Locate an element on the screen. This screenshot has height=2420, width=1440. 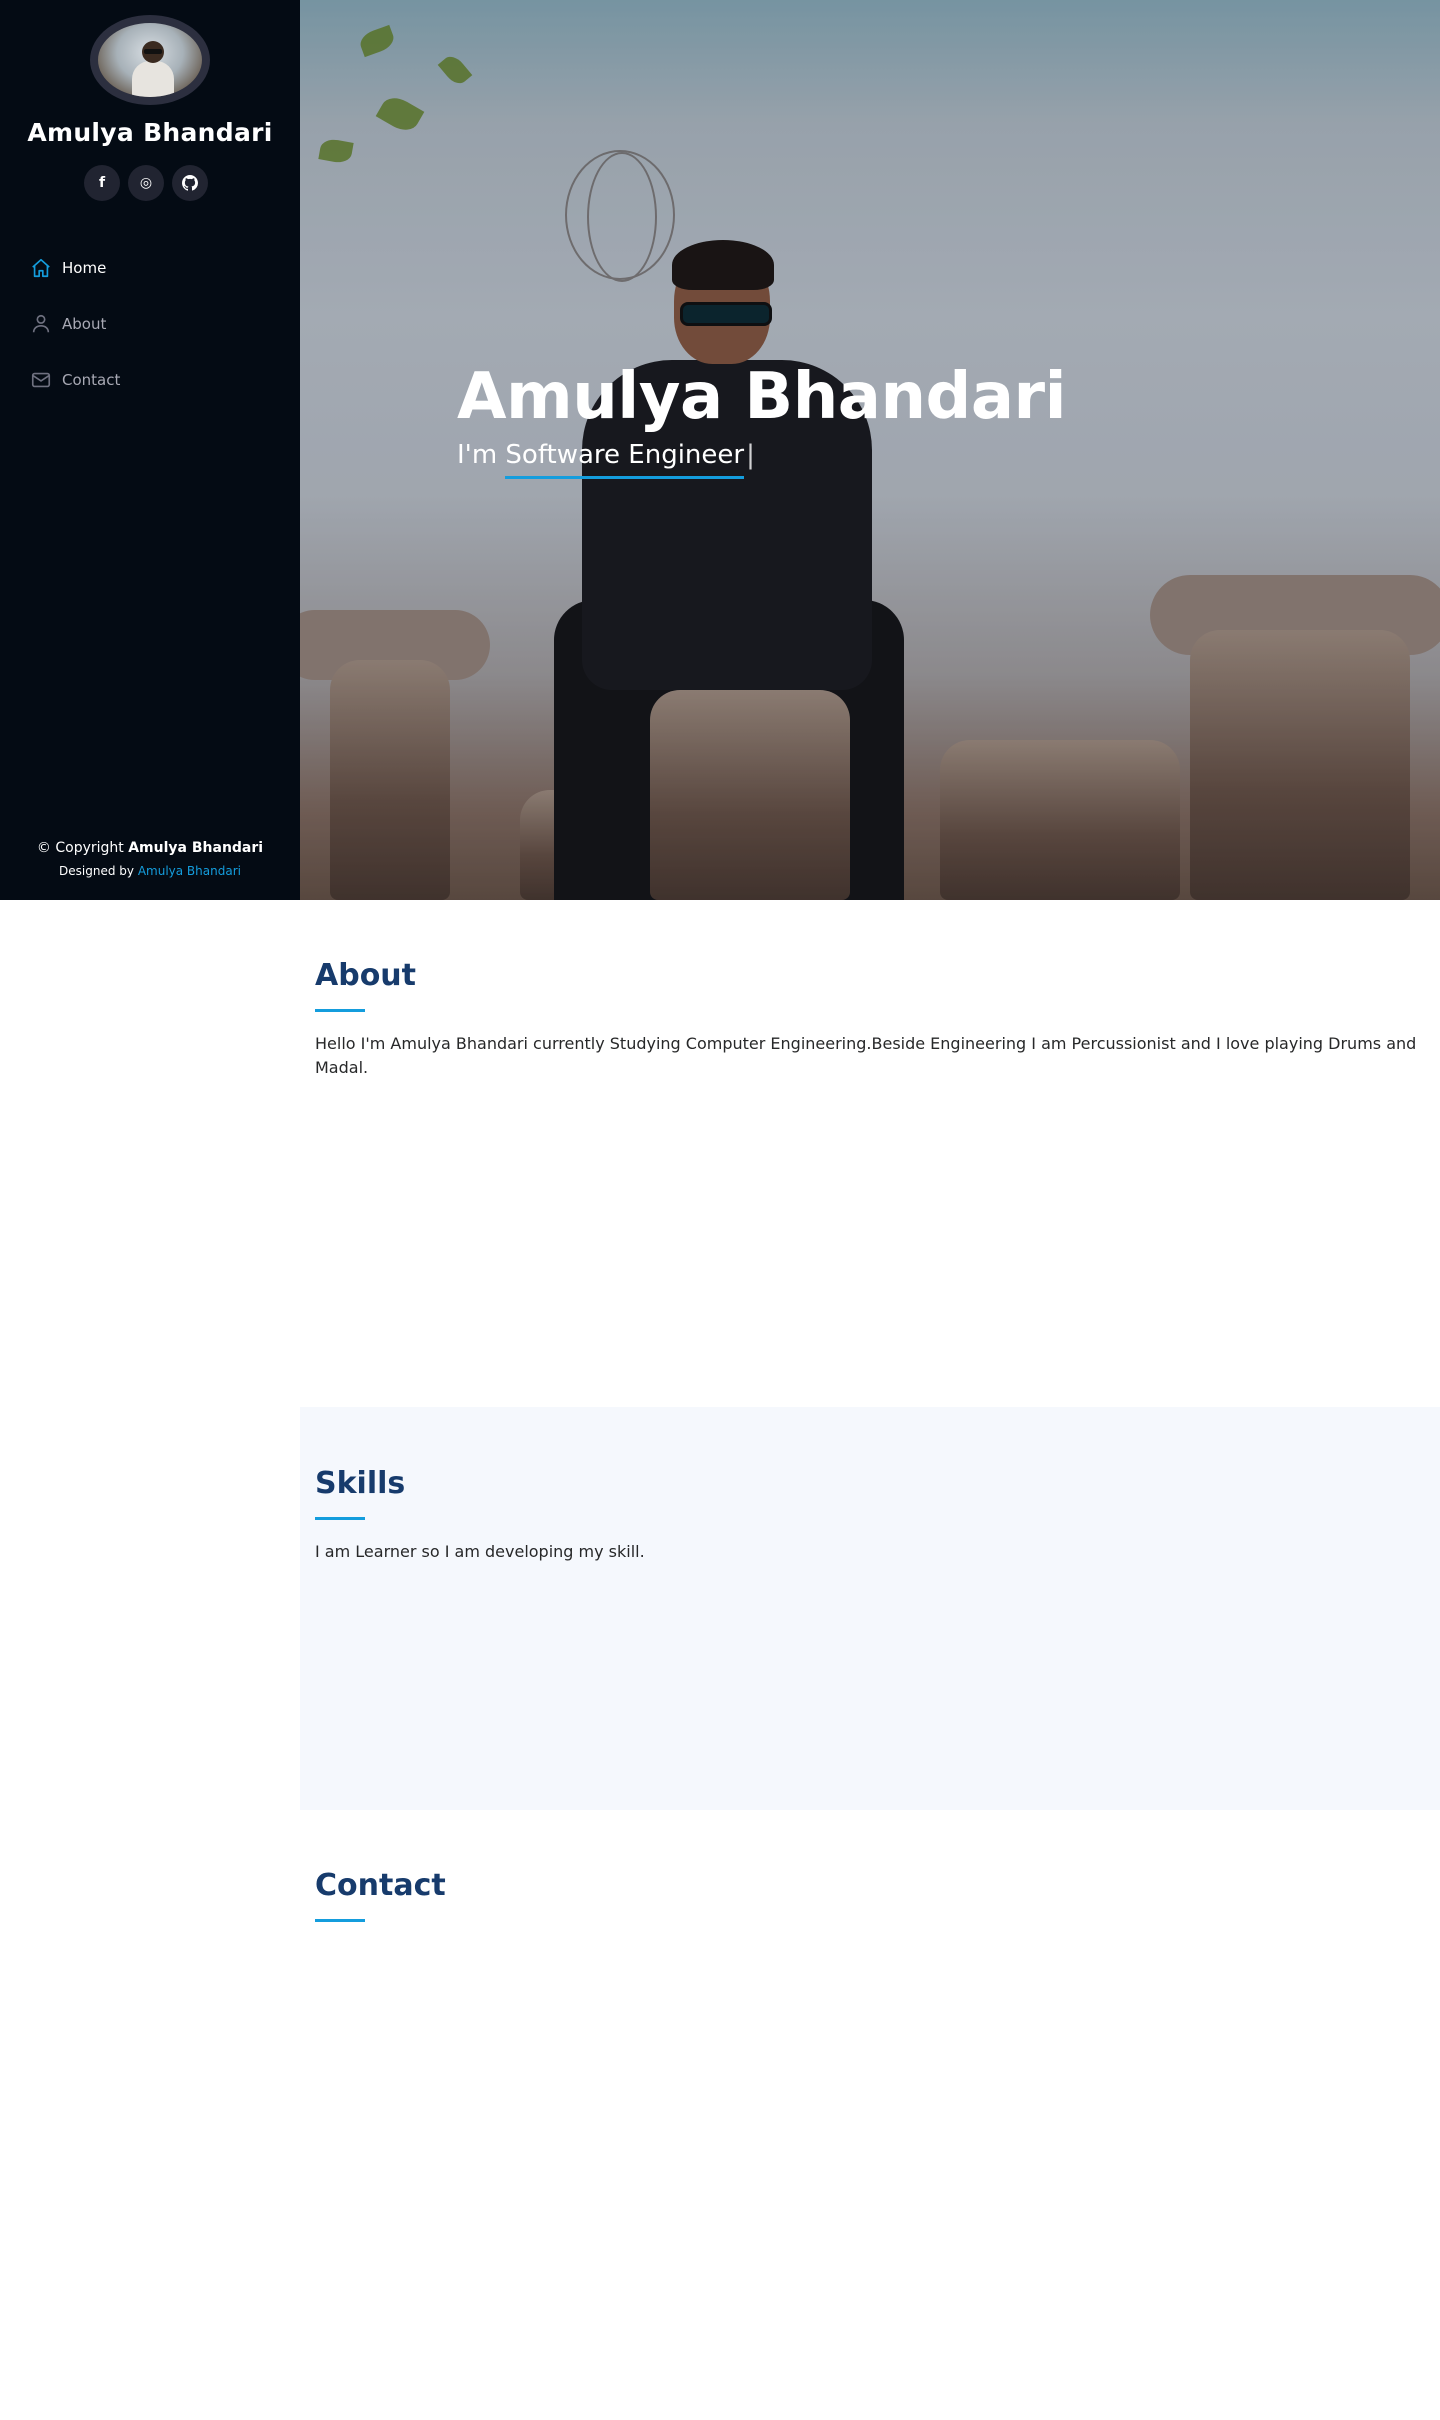
person-icon is located at coordinates (41, 323).